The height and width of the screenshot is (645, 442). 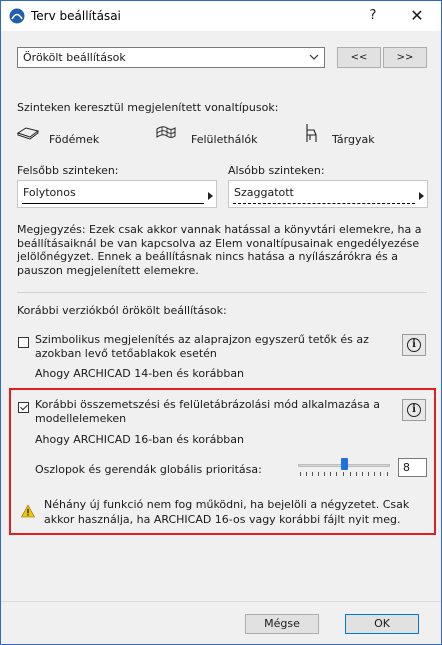 What do you see at coordinates (359, 57) in the screenshot?
I see `prev-preset-button: <<` at bounding box center [359, 57].